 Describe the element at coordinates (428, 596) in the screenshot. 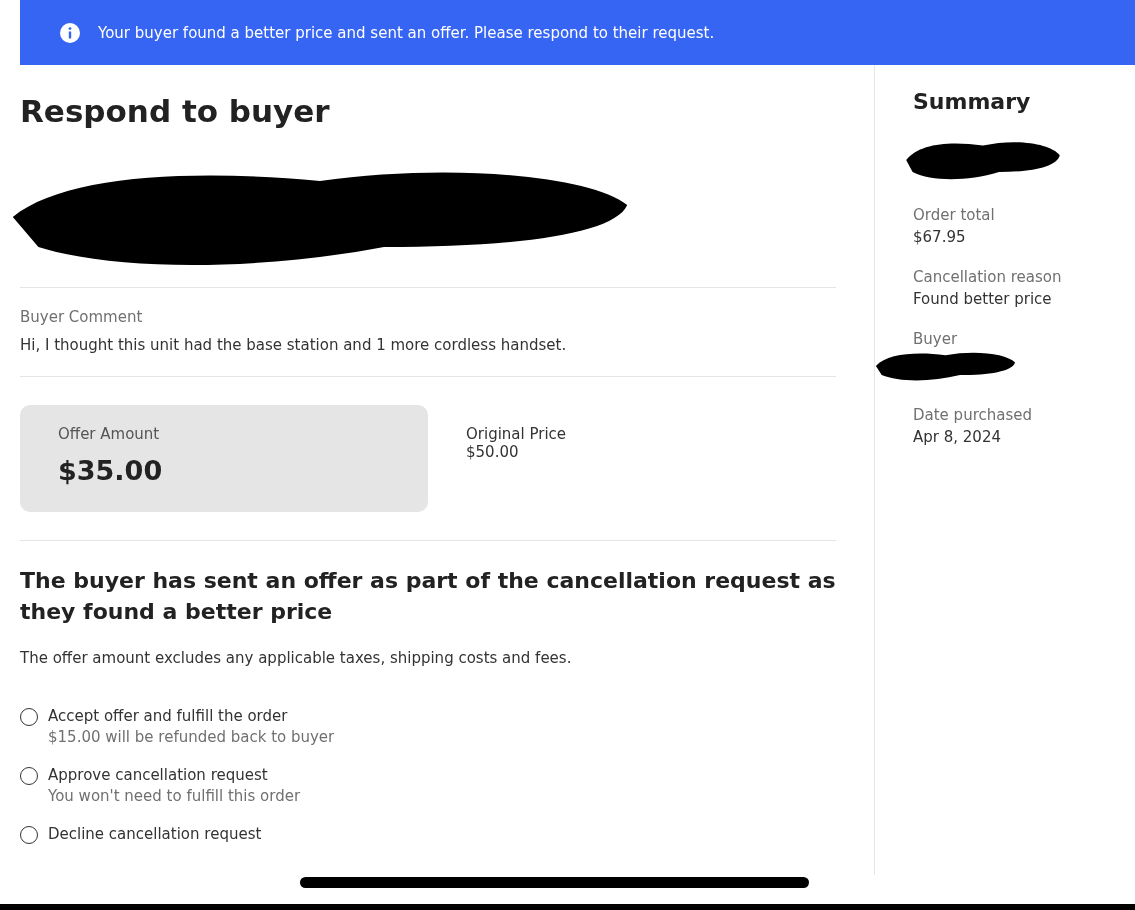

I see `section-title: The buyer has sent an offer as part of the cancellation request as they found a better price` at that location.